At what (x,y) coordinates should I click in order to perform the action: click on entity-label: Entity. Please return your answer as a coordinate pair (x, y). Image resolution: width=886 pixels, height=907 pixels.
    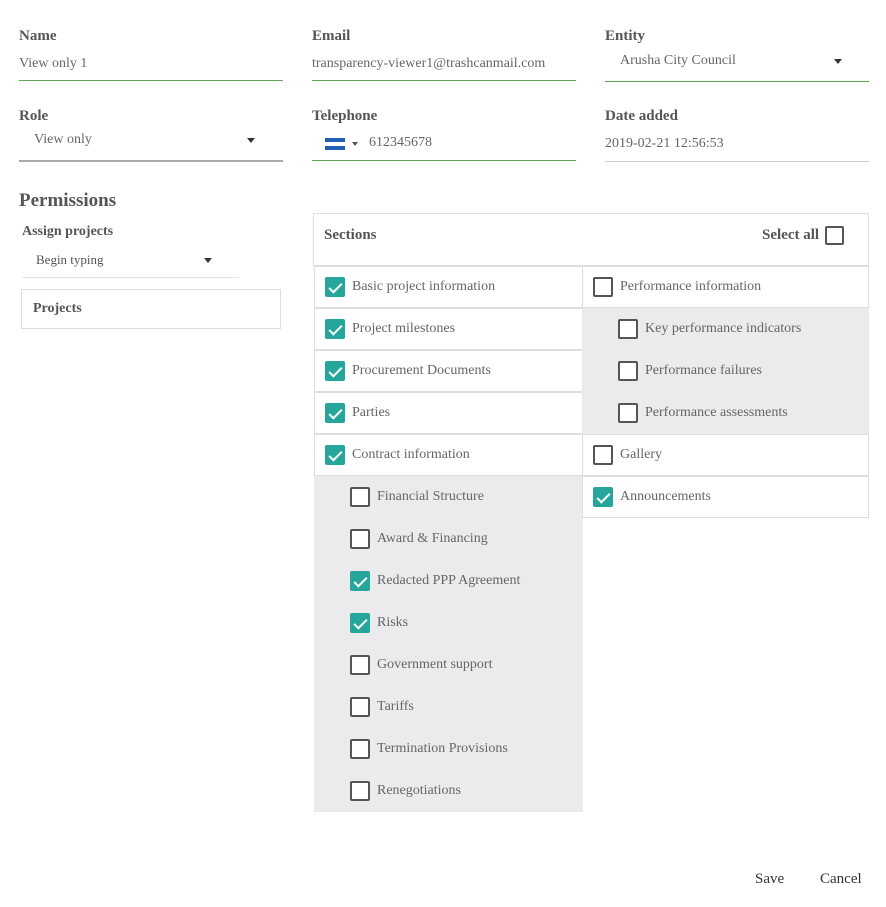
    Looking at the image, I should click on (625, 36).